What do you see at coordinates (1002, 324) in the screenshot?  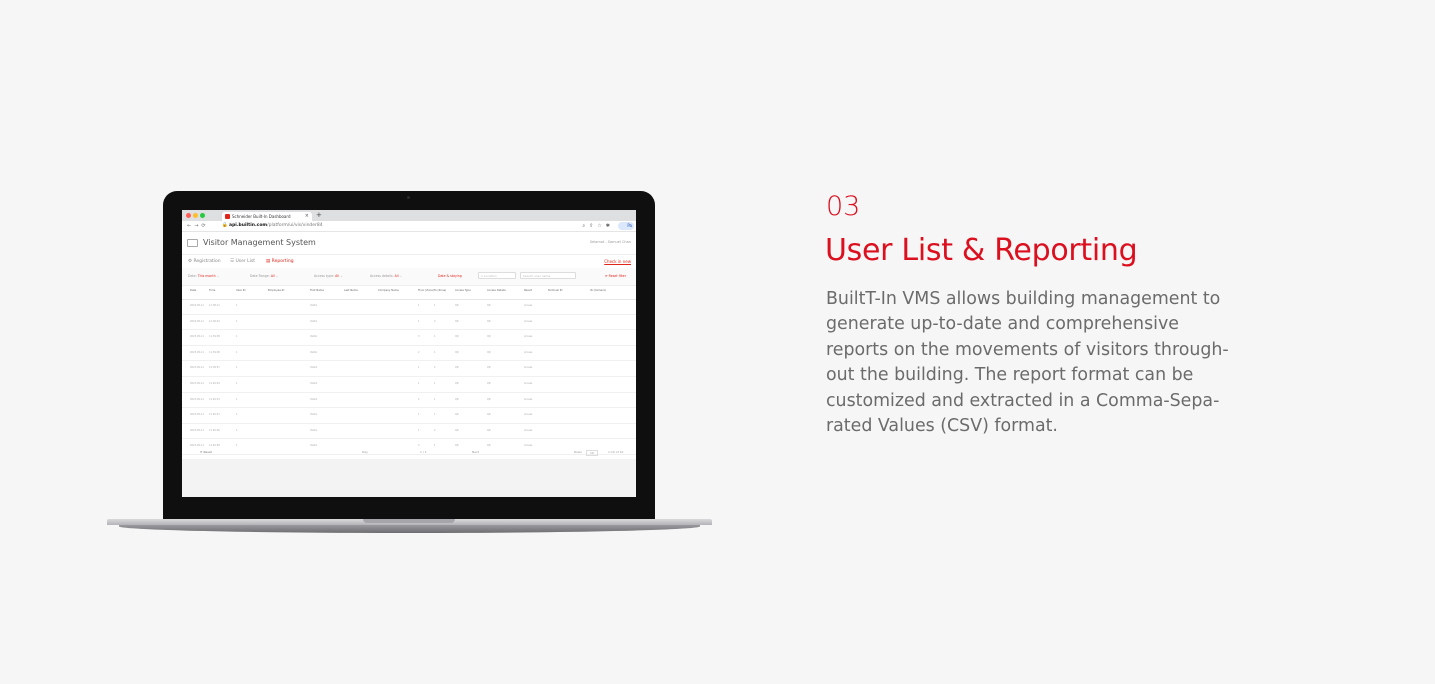 I see `description-line: generate up-to-date and comprehensive` at bounding box center [1002, 324].